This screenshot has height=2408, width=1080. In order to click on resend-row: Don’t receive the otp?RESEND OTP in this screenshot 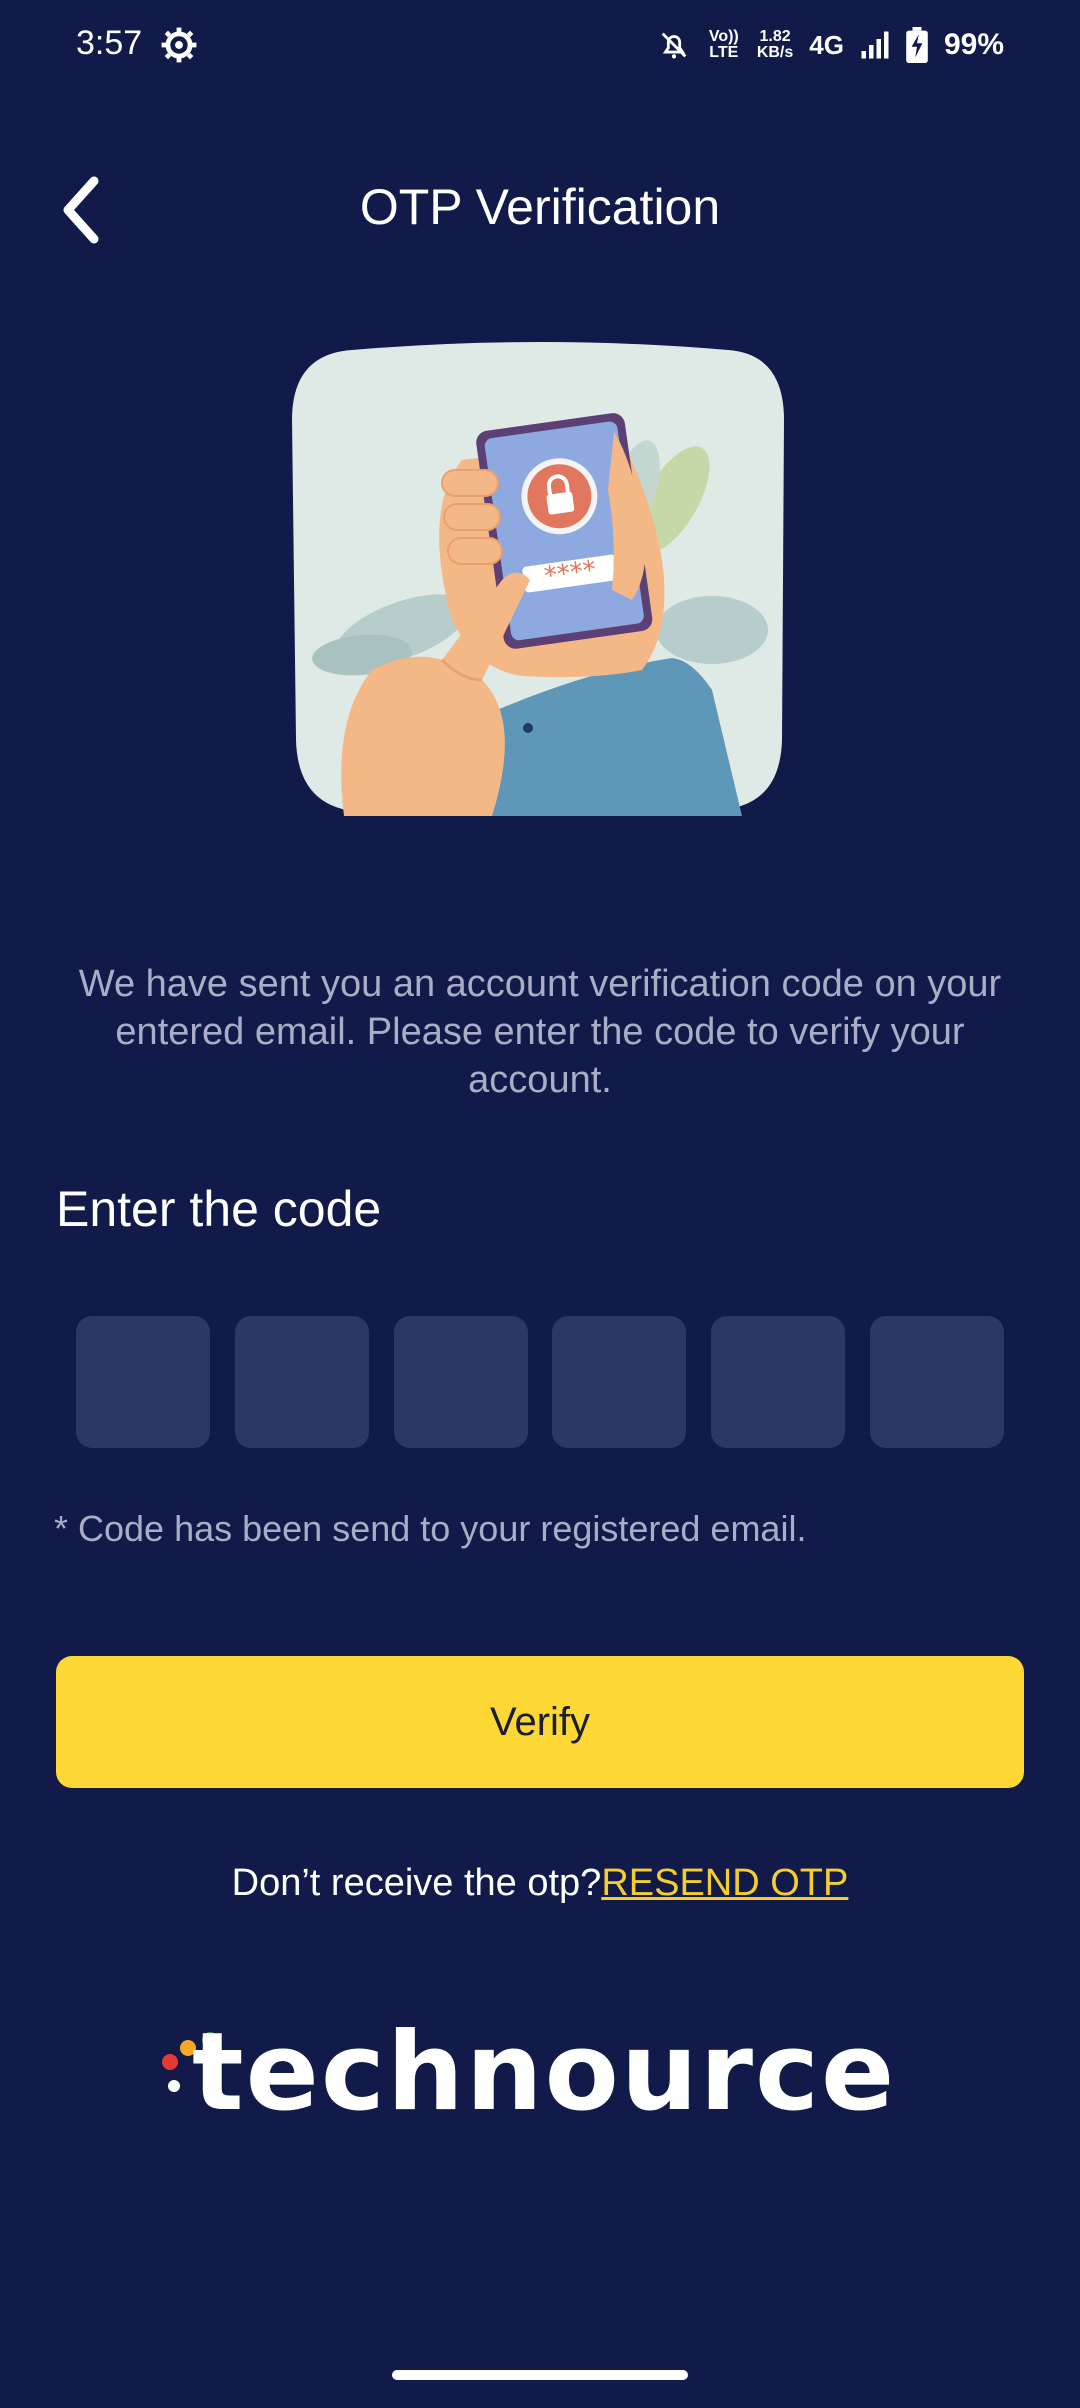, I will do `click(540, 1883)`.